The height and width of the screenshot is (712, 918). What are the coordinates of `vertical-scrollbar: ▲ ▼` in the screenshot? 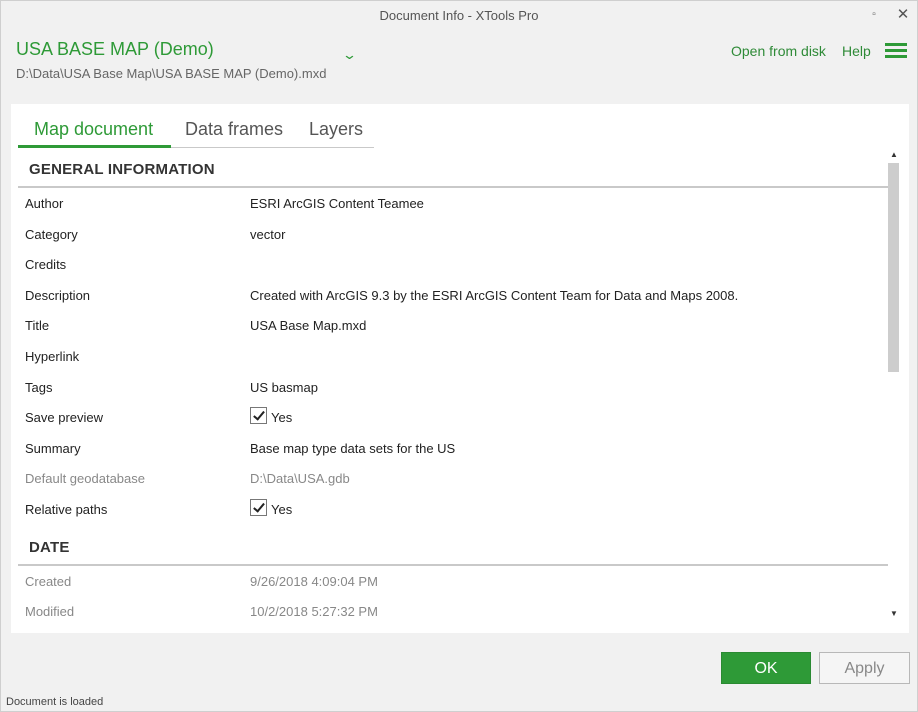 It's located at (894, 387).